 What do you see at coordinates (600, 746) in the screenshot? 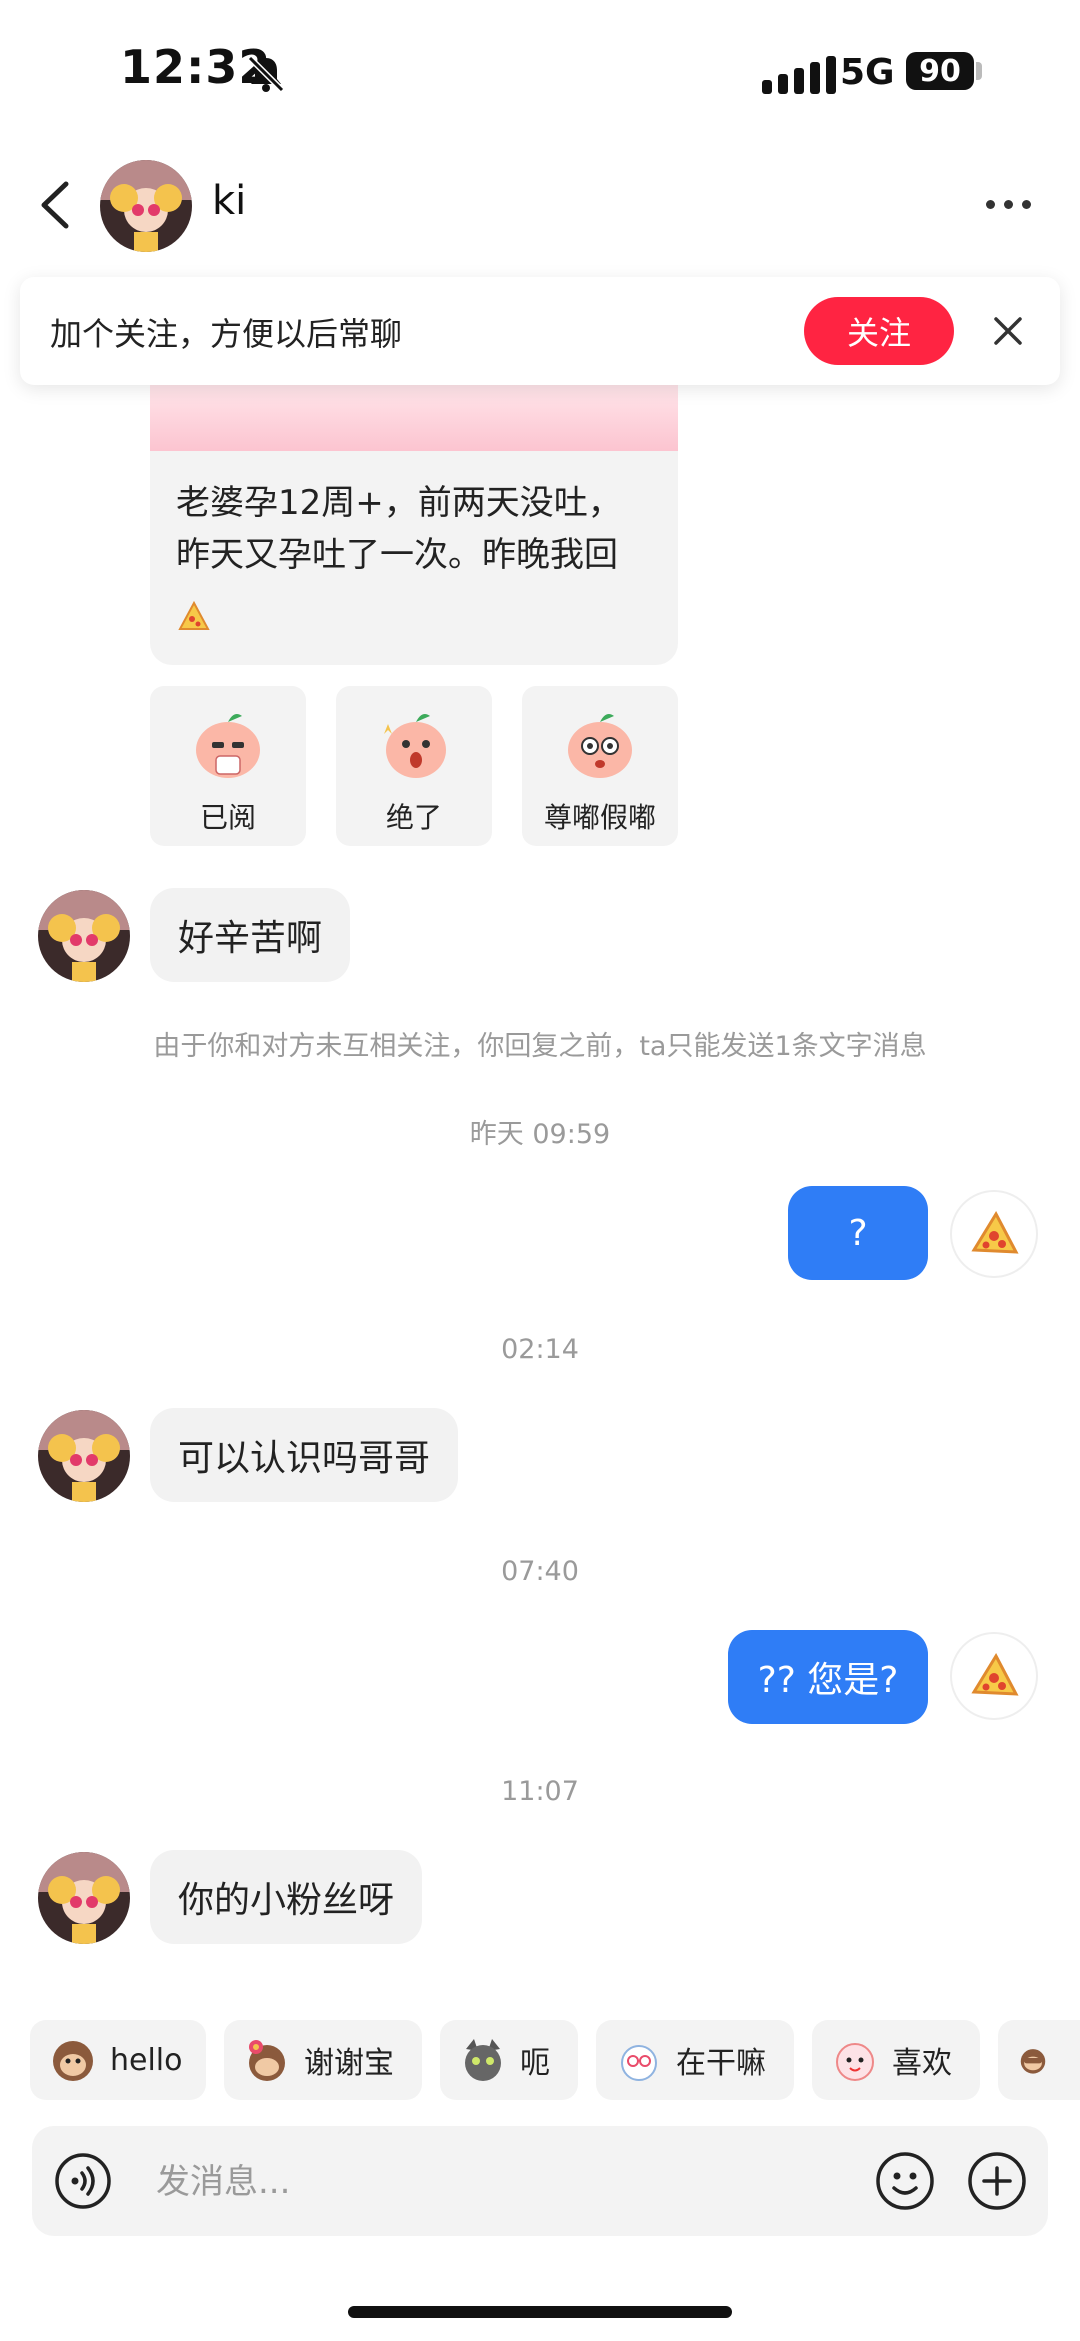
I see `peach-surprised-sticker-icon` at bounding box center [600, 746].